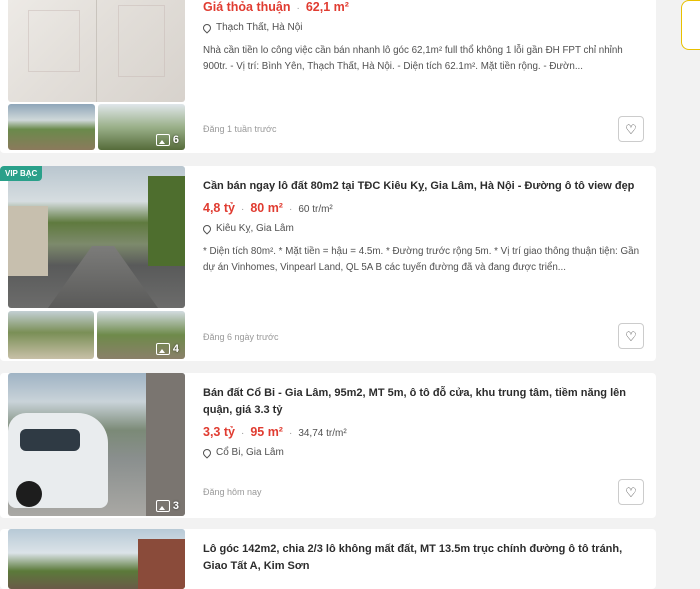 Image resolution: width=700 pixels, height=589 pixels. Describe the element at coordinates (327, 7) in the screenshot. I see `listing-area: 62,1 m²` at that location.